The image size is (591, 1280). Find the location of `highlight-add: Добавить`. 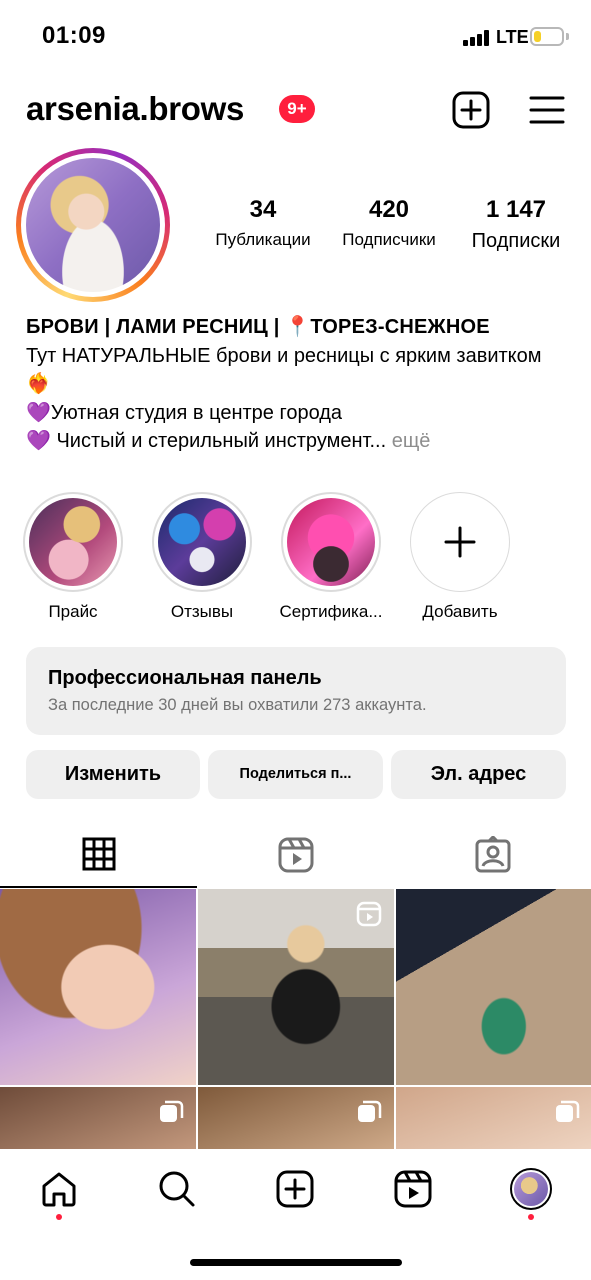

highlight-add: Добавить is located at coordinates (460, 557).